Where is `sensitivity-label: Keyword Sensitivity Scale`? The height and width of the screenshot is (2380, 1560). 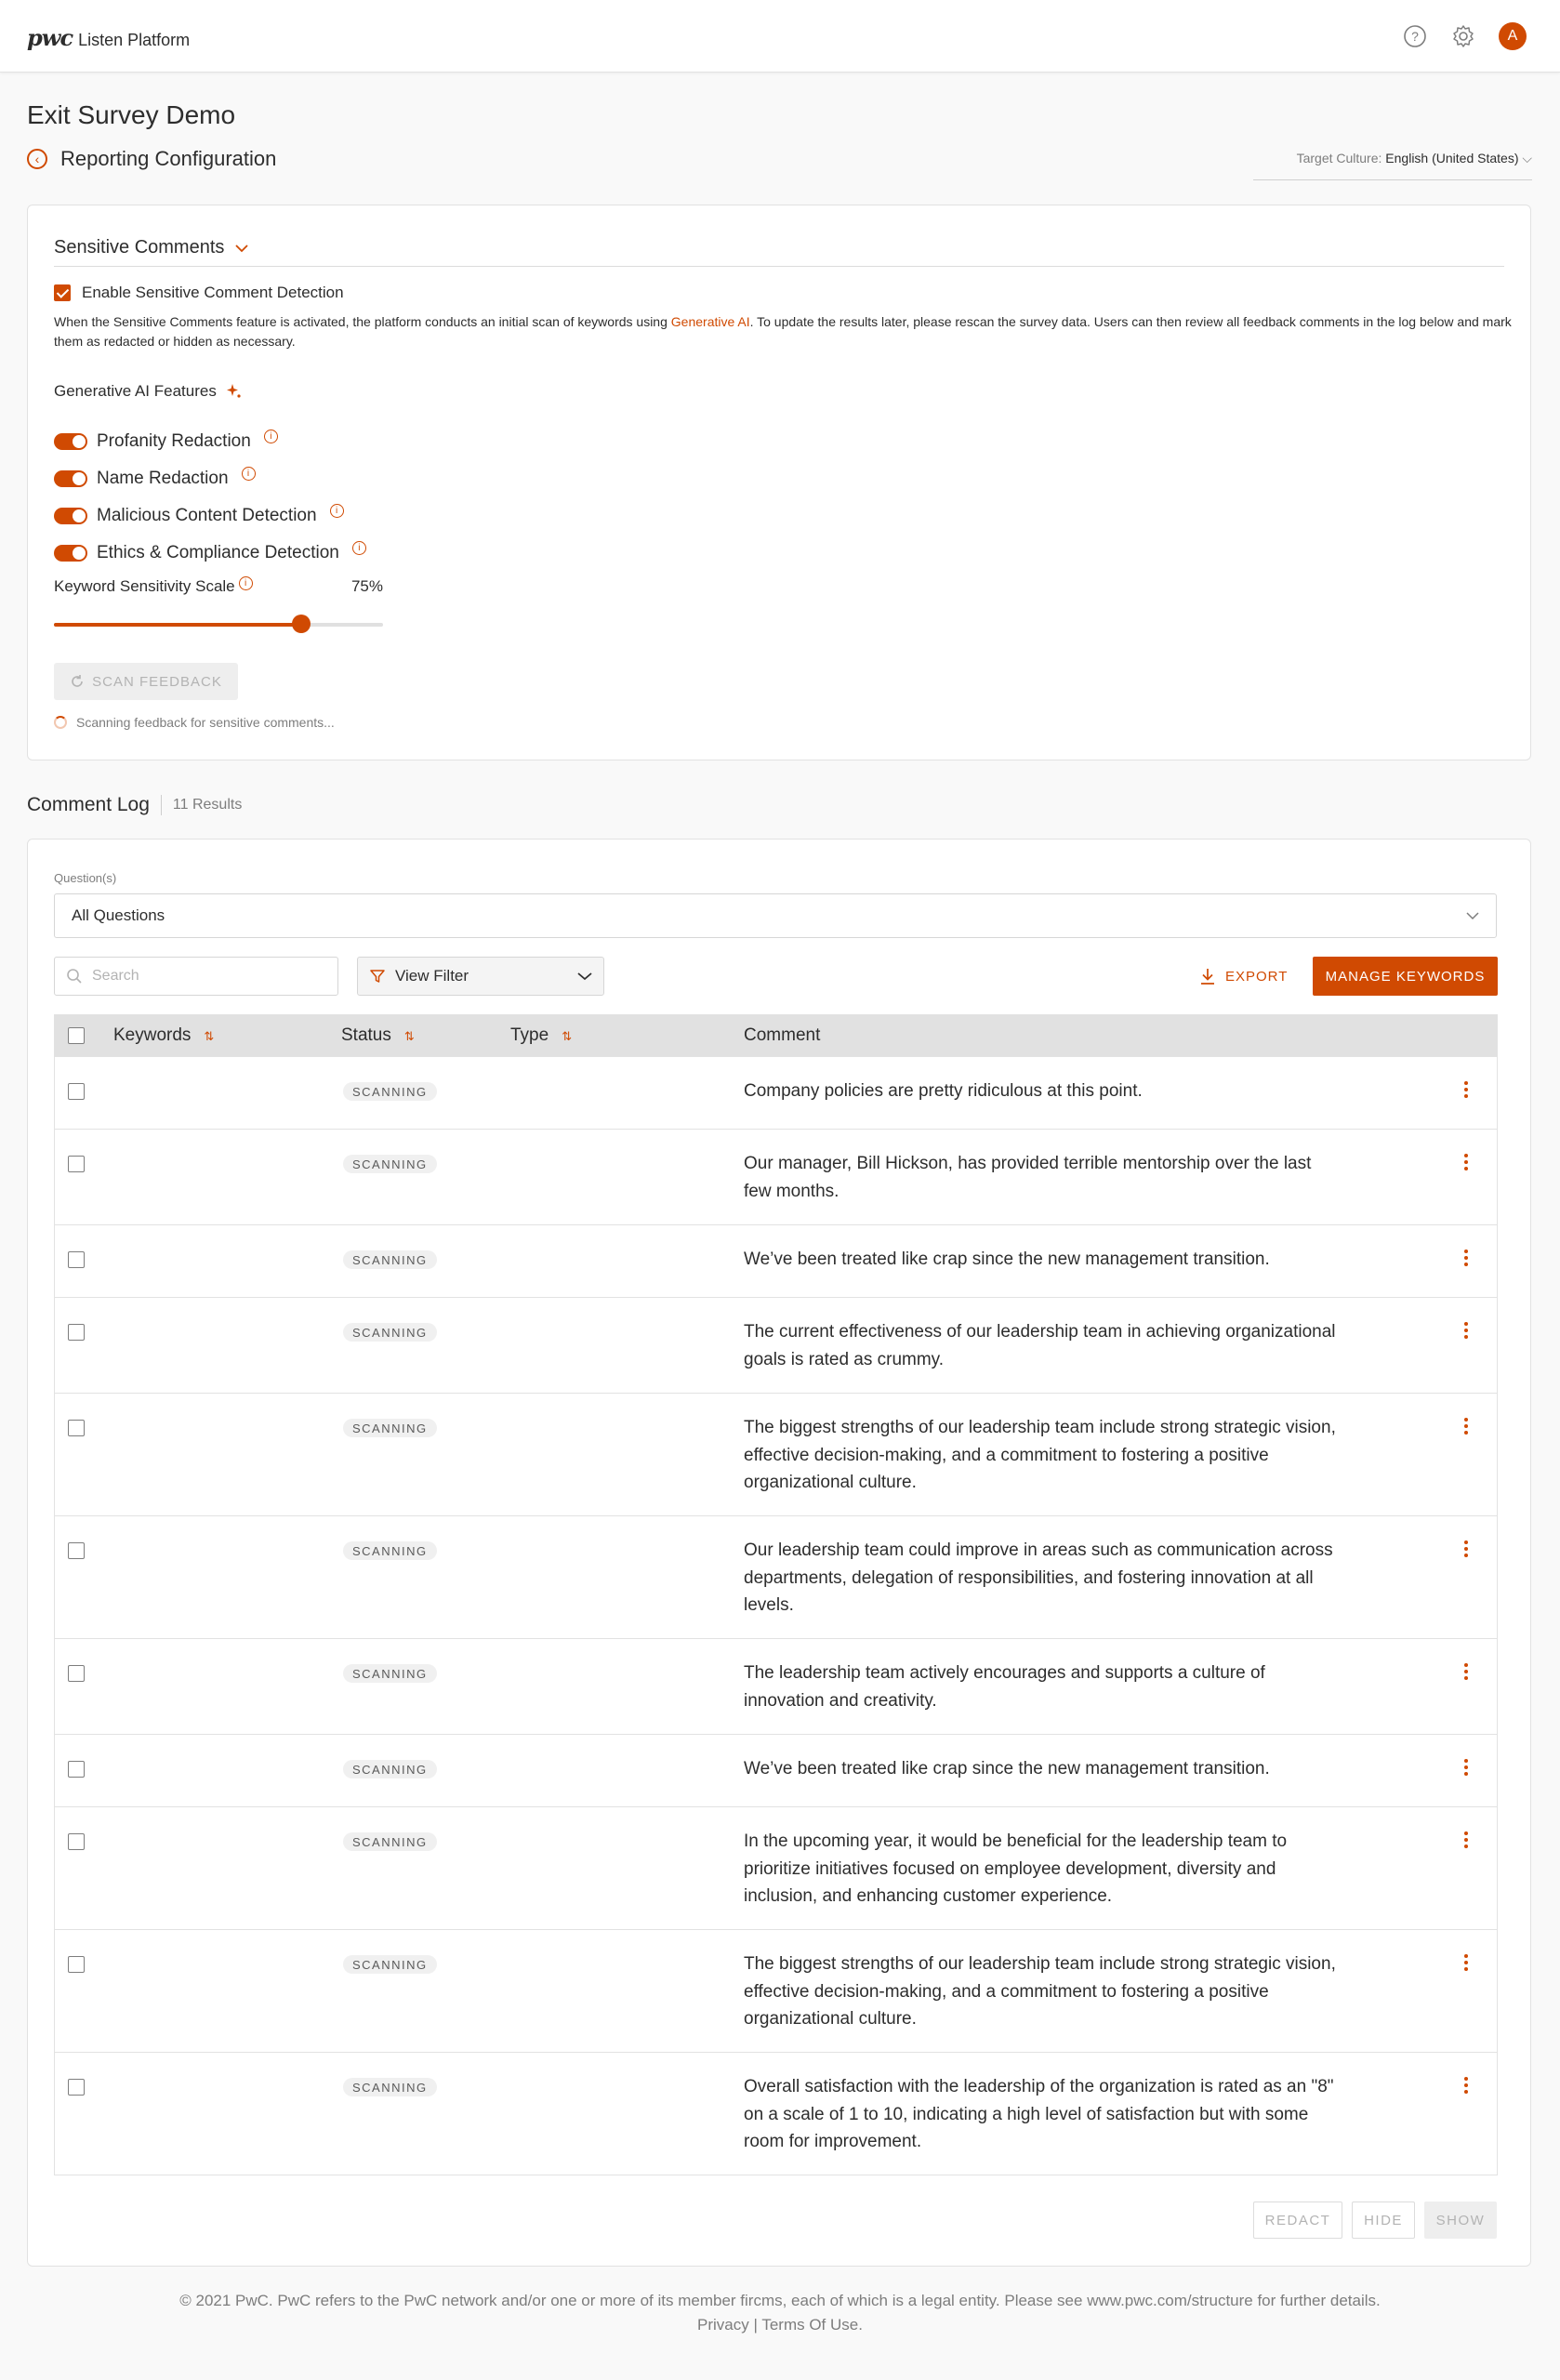
sensitivity-label: Keyword Sensitivity Scale is located at coordinates (144, 586).